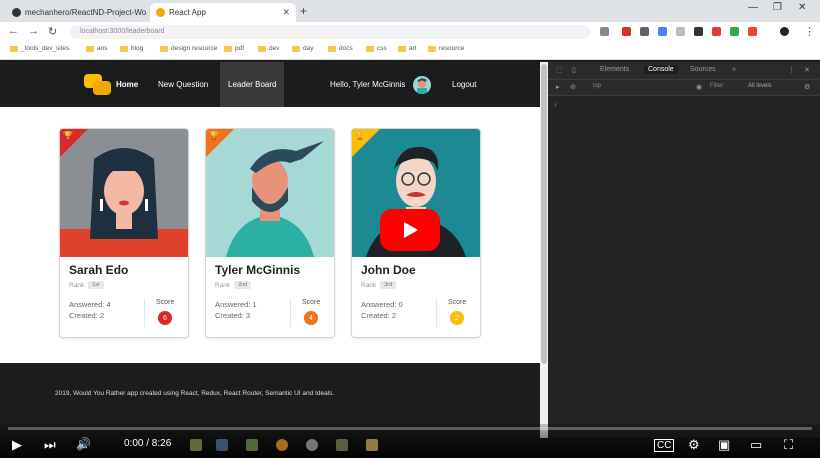 This screenshot has width=820, height=458. What do you see at coordinates (753, 7) in the screenshot?
I see `minimize-icon: —` at bounding box center [753, 7].